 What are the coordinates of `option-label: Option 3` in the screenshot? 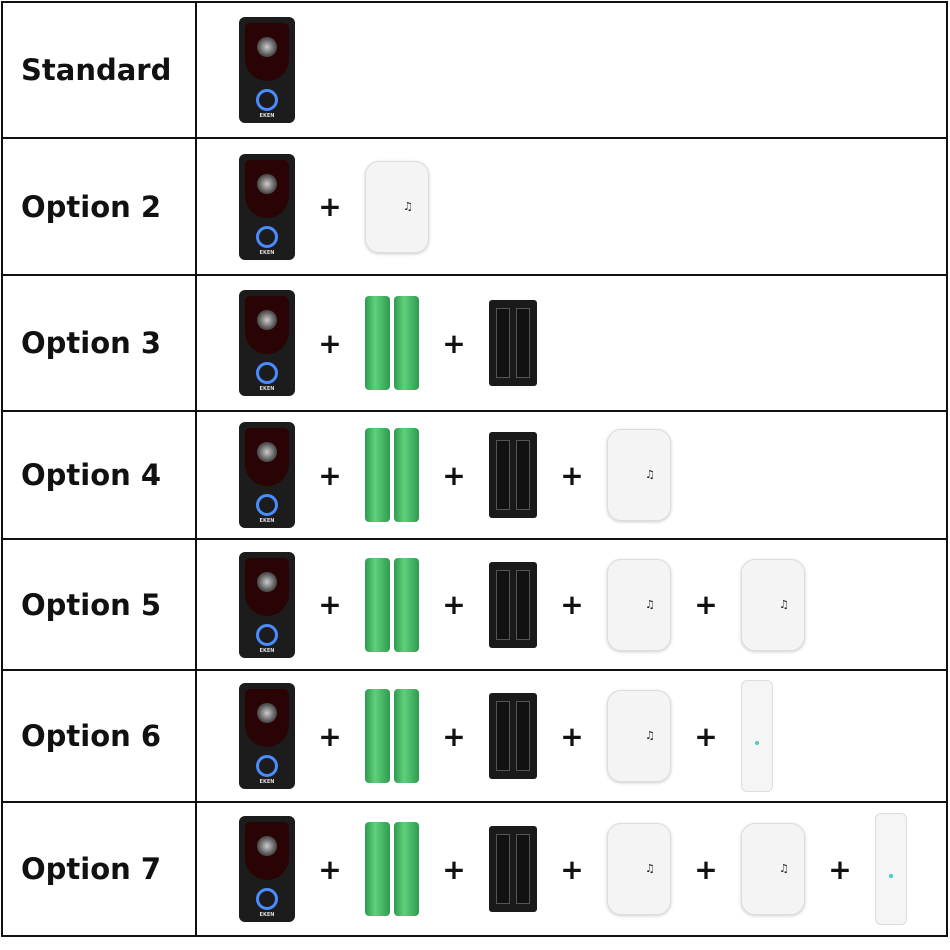 It's located at (99, 343).